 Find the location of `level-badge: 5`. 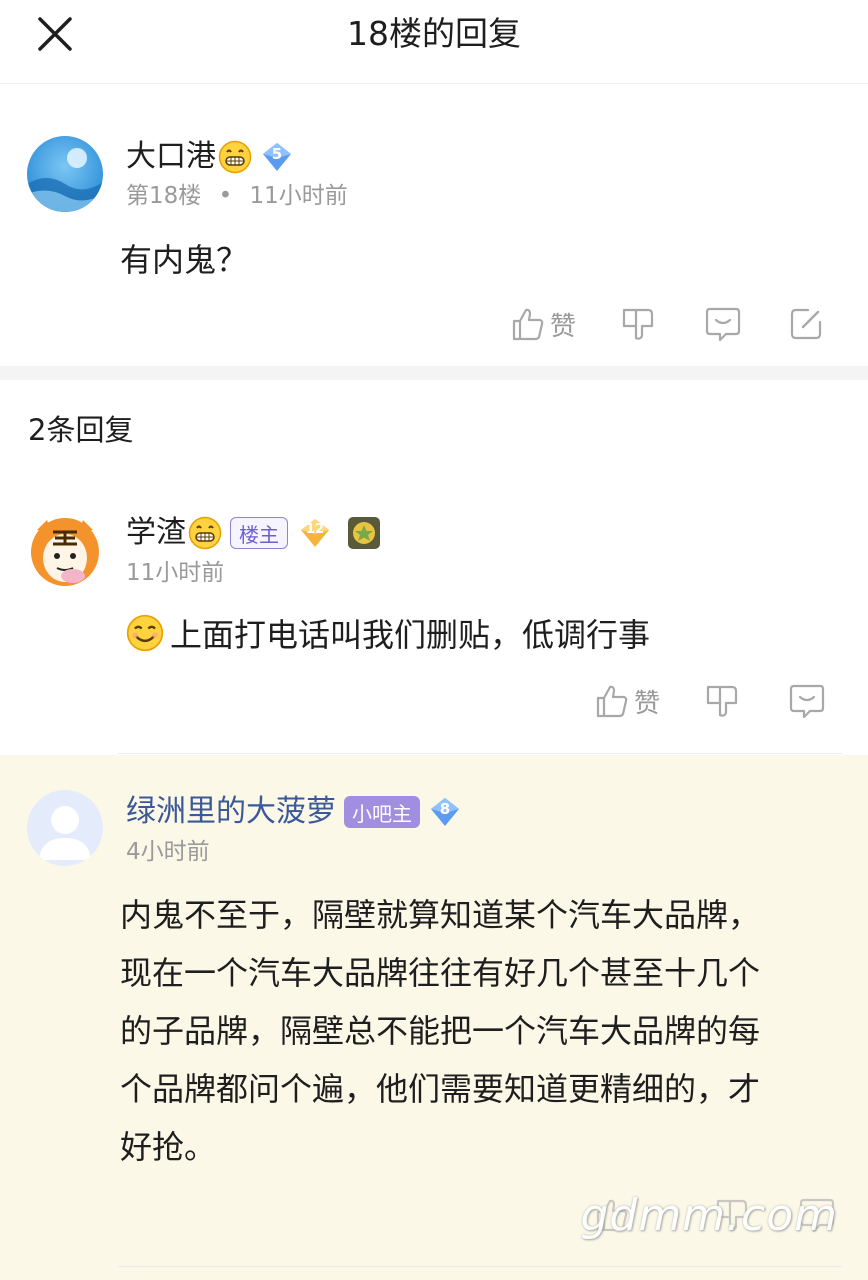

level-badge: 5 is located at coordinates (277, 157).